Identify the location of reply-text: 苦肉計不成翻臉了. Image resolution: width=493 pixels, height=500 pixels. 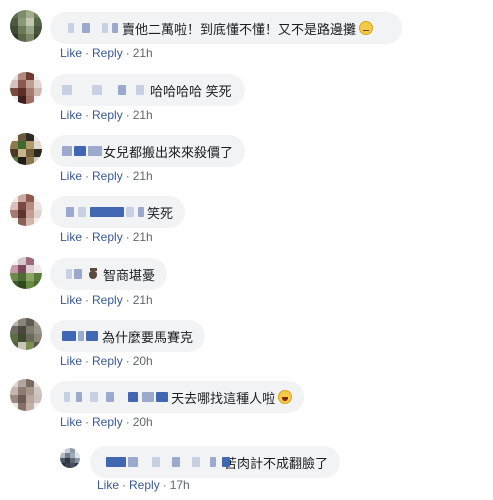
(275, 463).